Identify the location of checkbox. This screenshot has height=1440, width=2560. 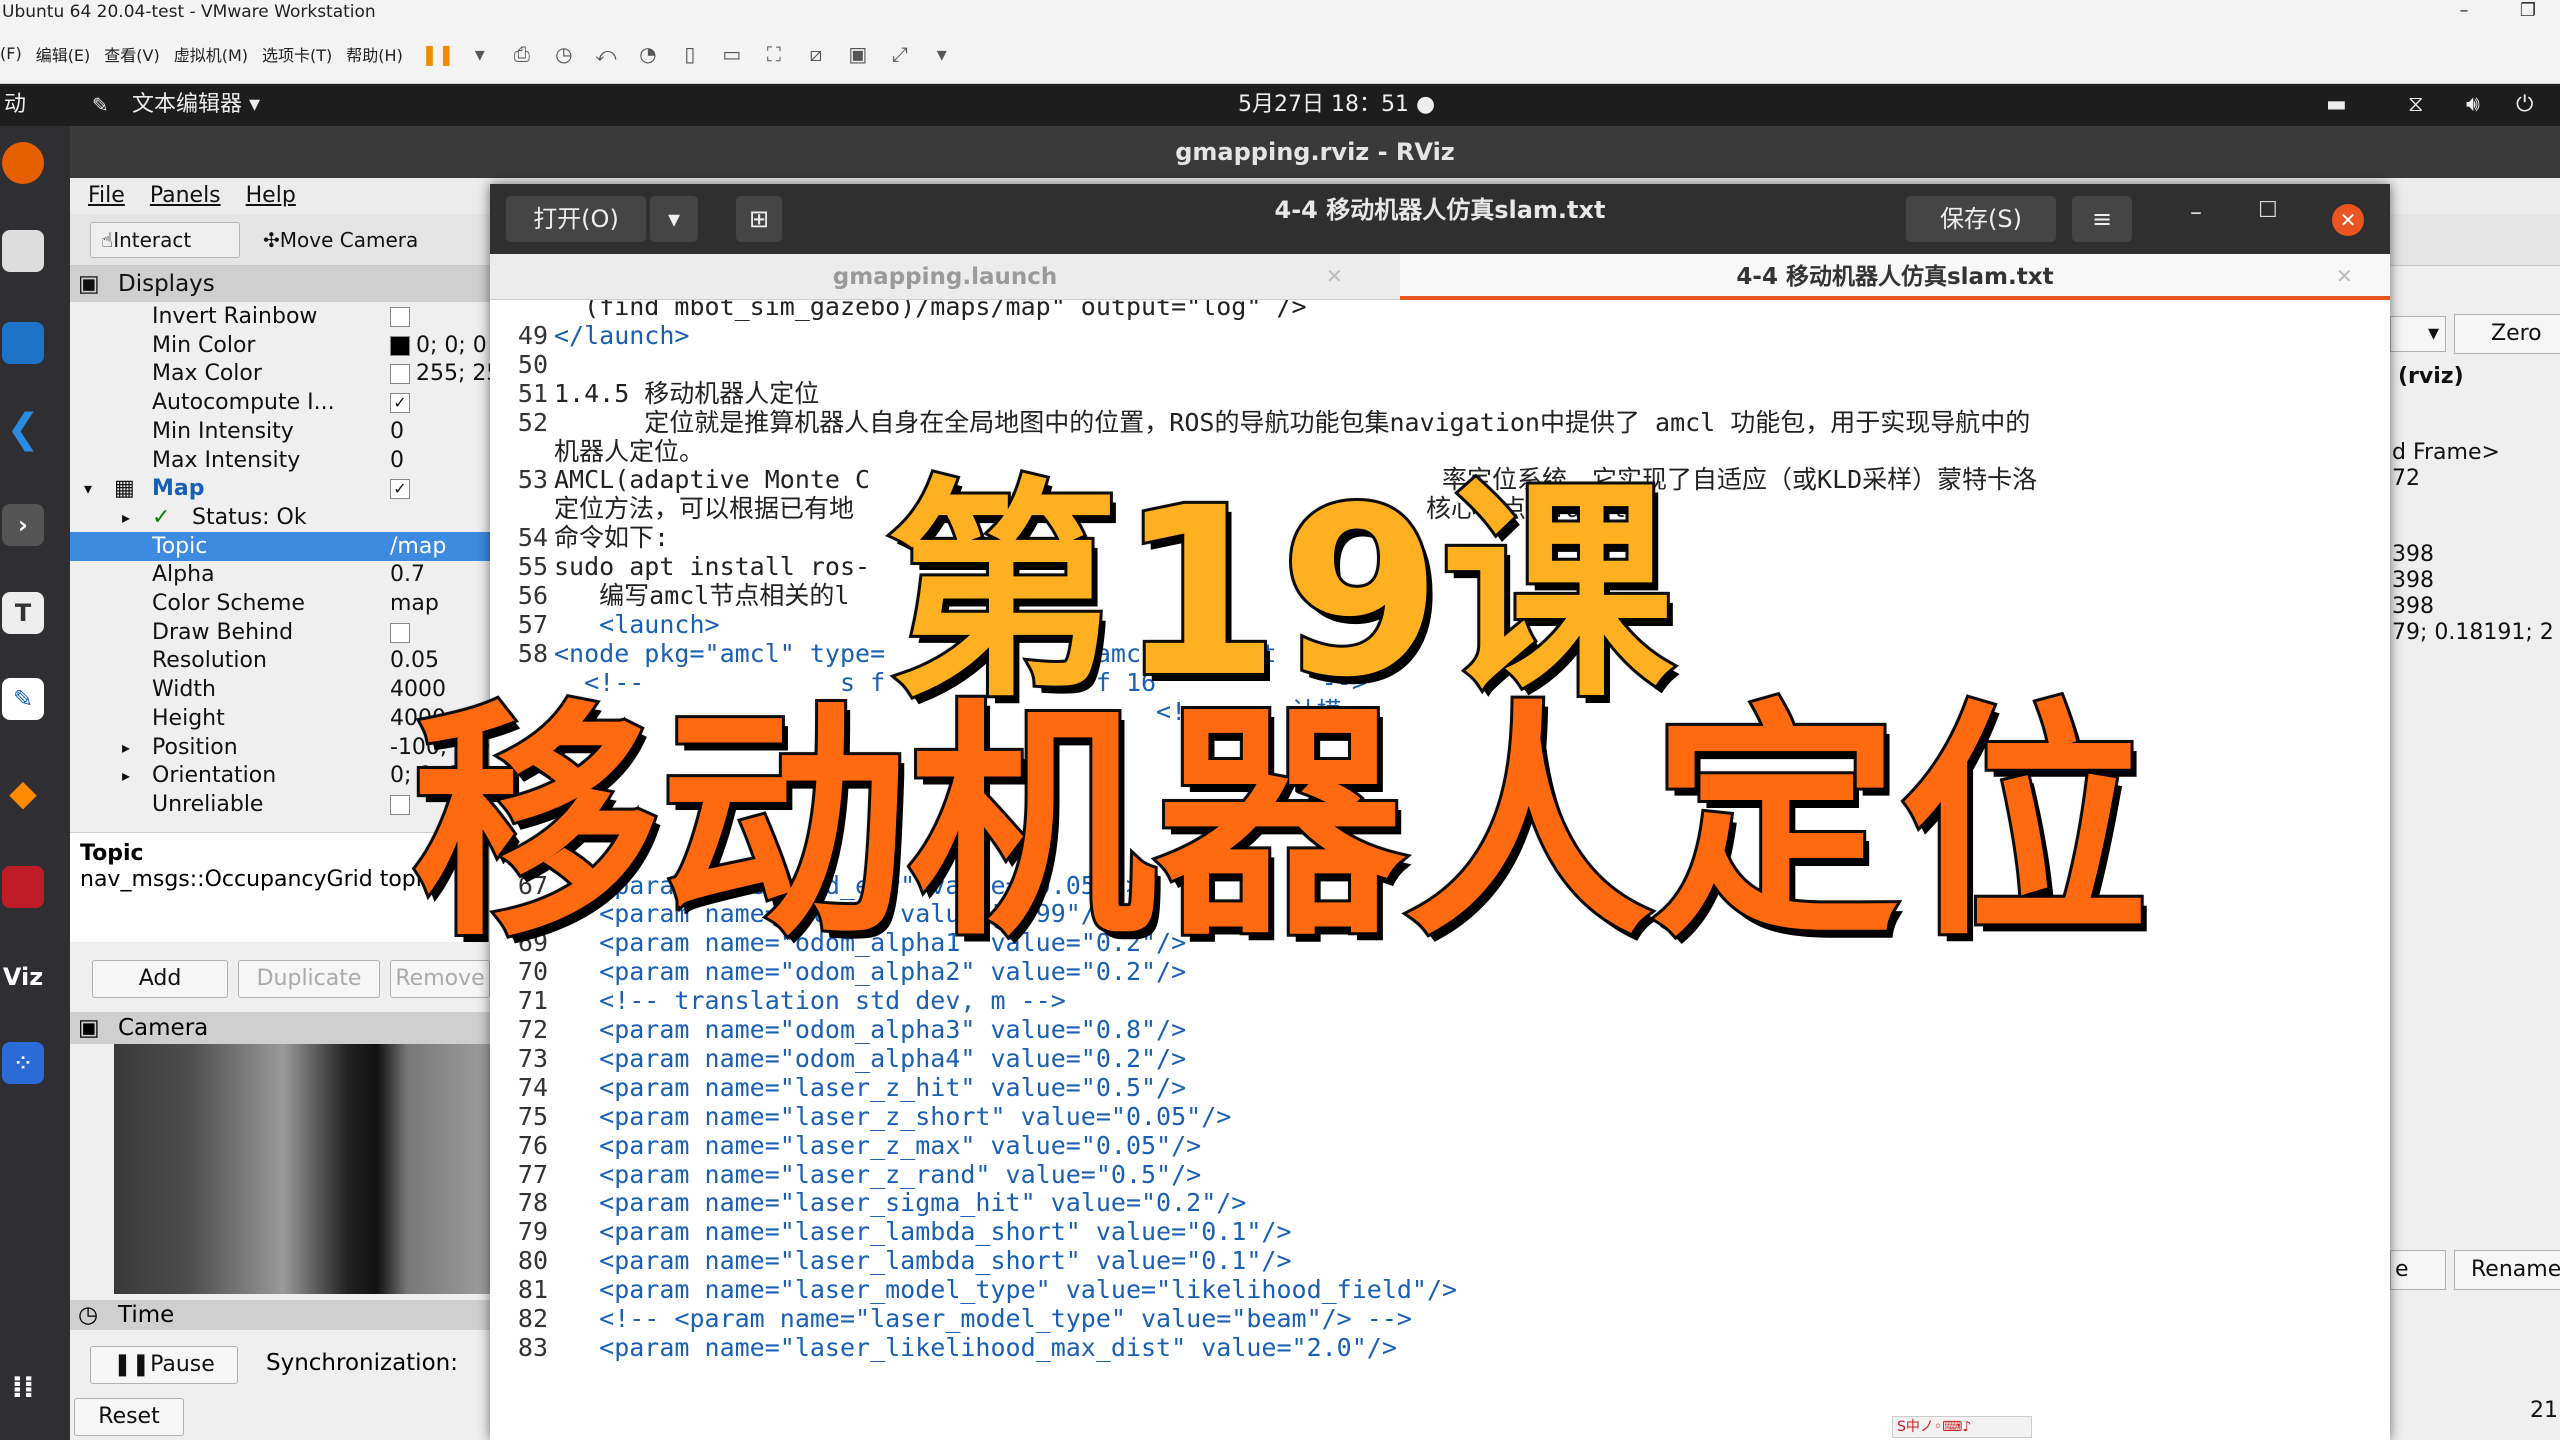
(400, 317).